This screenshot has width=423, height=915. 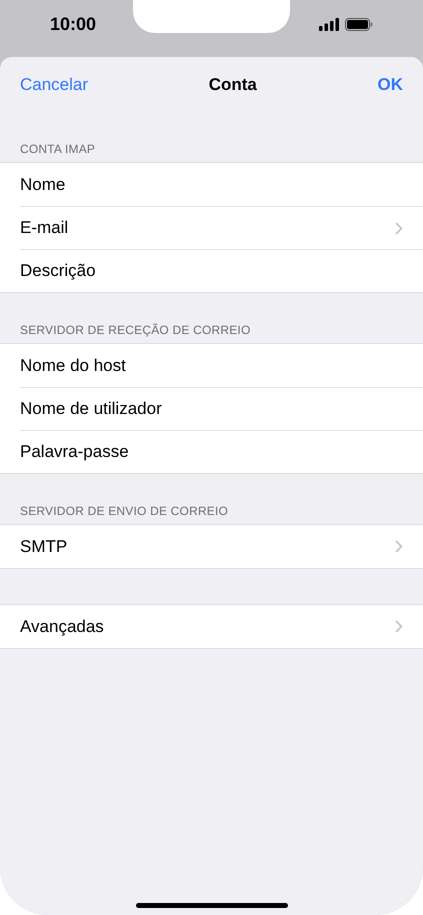 I want to click on settings-row: Nome de utilizador, so click(x=221, y=408).